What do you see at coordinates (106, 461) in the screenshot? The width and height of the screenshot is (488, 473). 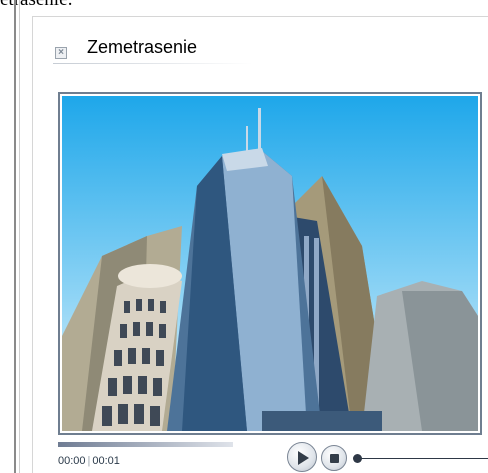 I see `duration-time: 00:01` at bounding box center [106, 461].